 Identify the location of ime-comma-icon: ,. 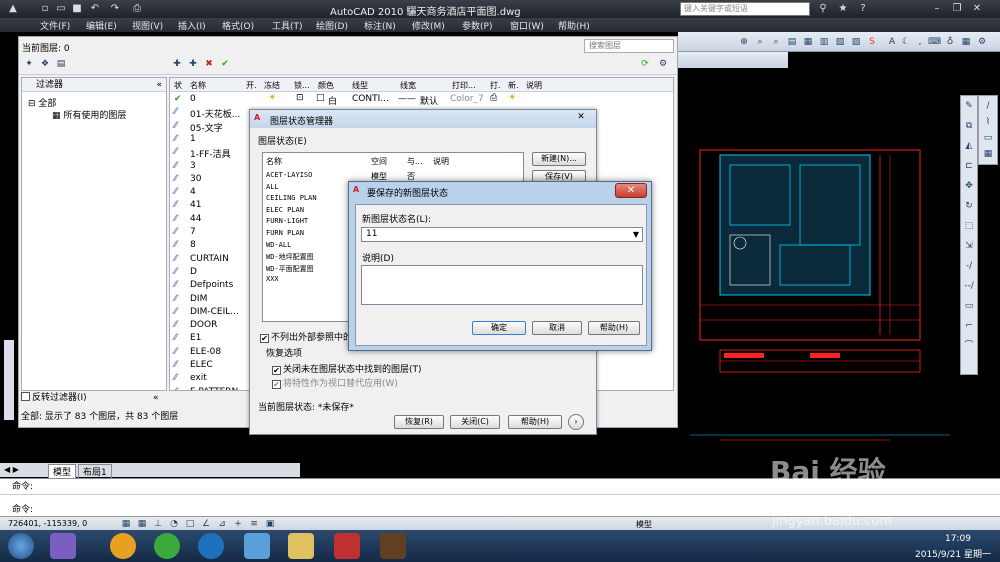
(920, 42).